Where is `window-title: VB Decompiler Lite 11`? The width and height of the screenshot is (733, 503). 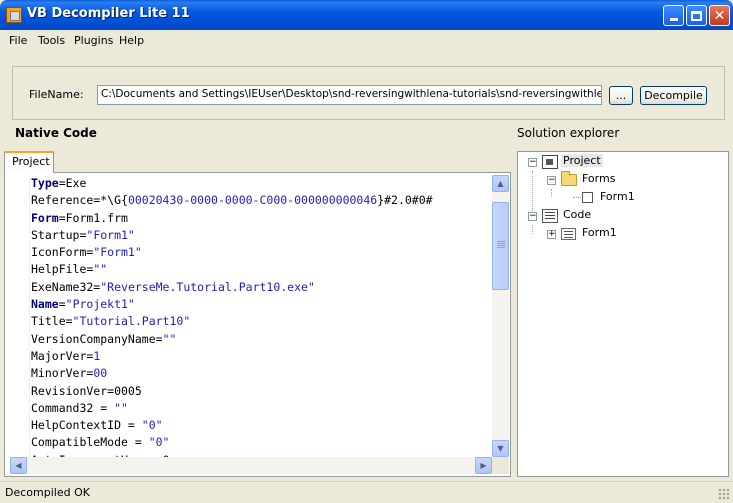 window-title: VB Decompiler Lite 11 is located at coordinates (108, 13).